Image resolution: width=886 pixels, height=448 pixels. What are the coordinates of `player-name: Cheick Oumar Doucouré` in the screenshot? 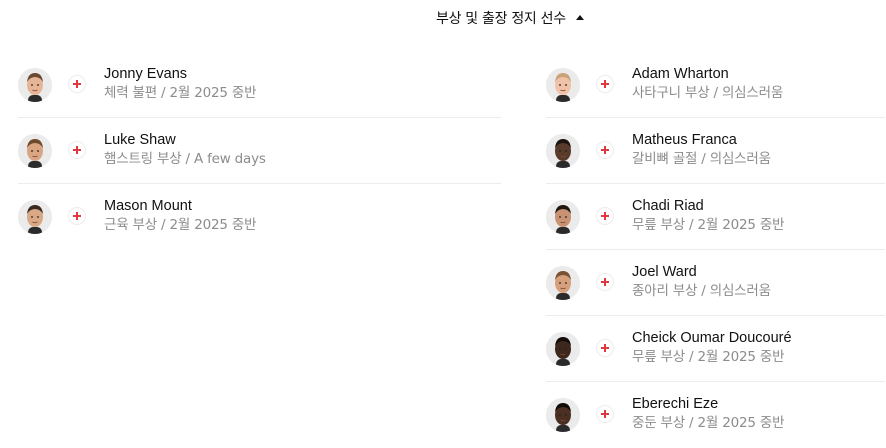 It's located at (712, 338).